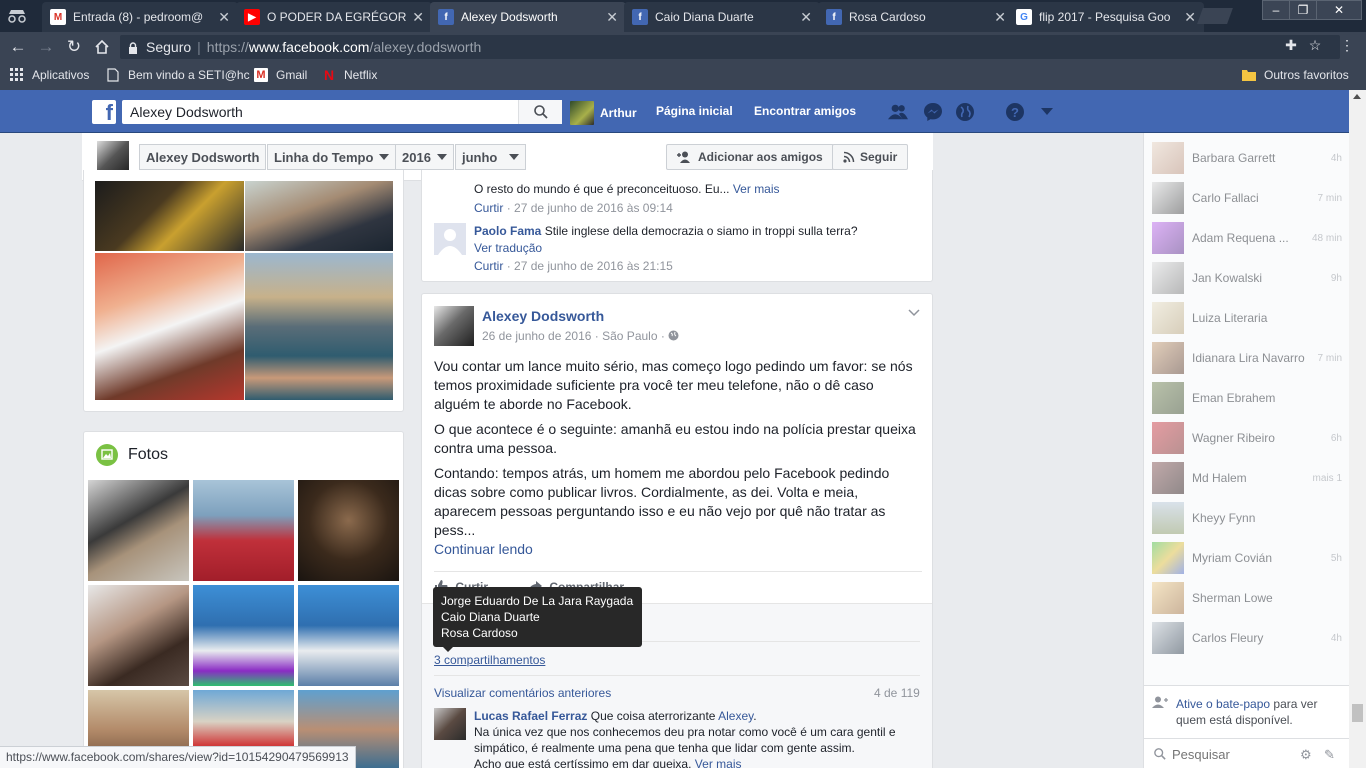 This screenshot has width=1366, height=768. What do you see at coordinates (536, 336) in the screenshot?
I see `post-date: 26 de junho de 2016` at bounding box center [536, 336].